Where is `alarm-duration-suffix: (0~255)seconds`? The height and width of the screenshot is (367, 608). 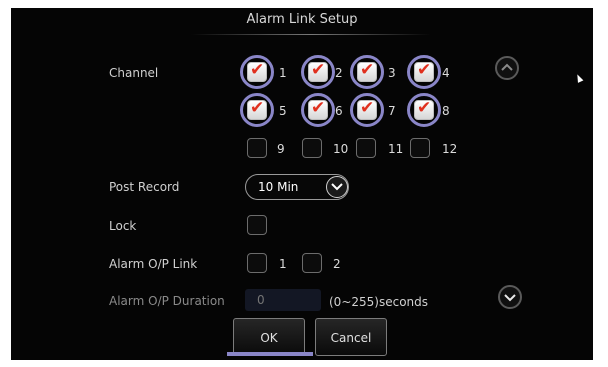 alarm-duration-suffix: (0~255)seconds is located at coordinates (379, 302).